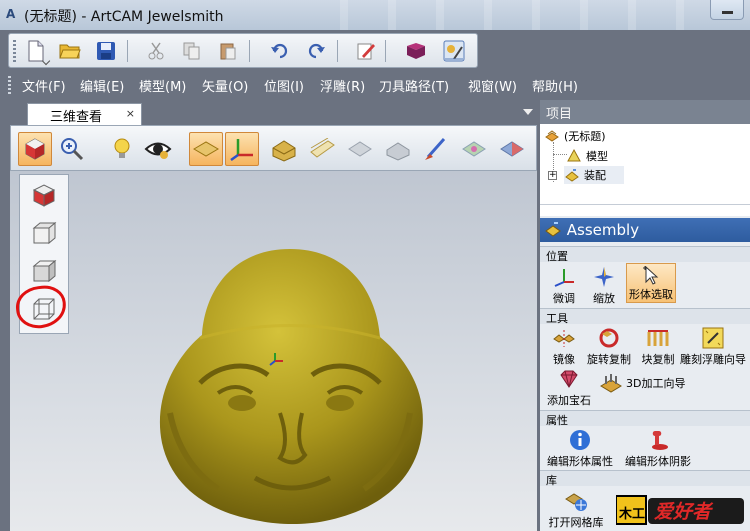 The width and height of the screenshot is (750, 531). I want to click on tab-close-icon: ×, so click(130, 113).